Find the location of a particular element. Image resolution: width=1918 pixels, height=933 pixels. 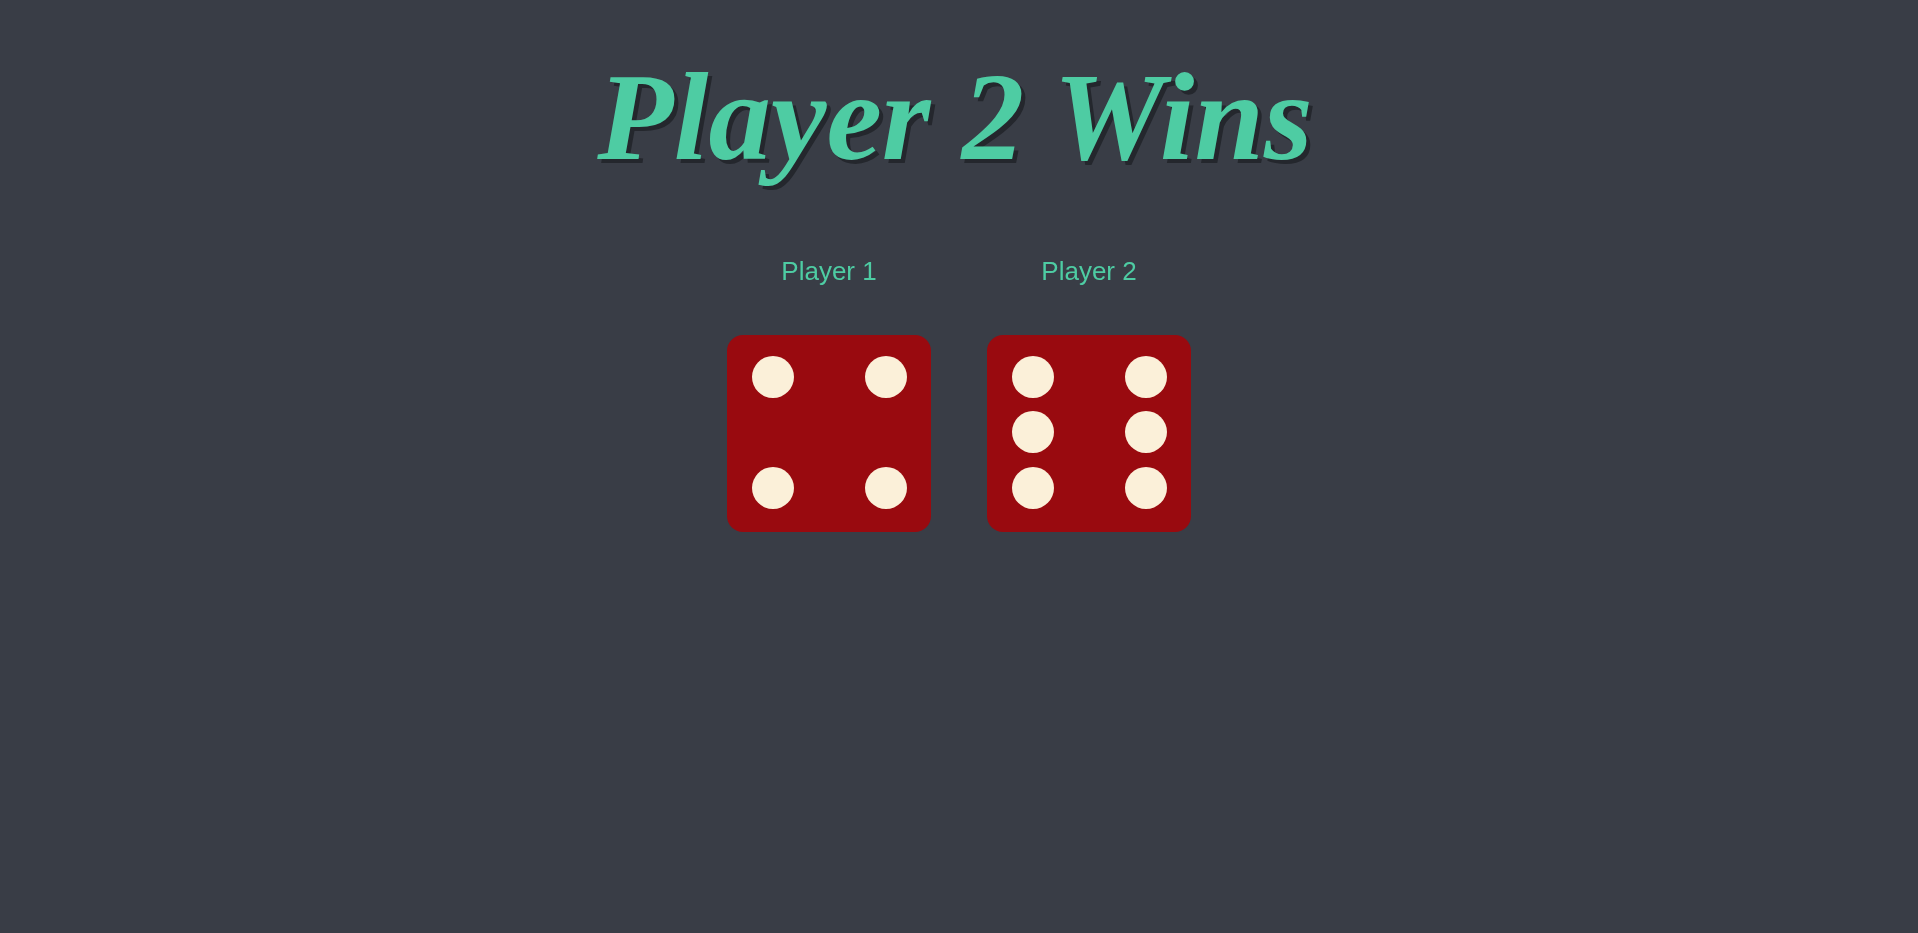

winner-title: Player 2 Wins is located at coordinates (955, 117).